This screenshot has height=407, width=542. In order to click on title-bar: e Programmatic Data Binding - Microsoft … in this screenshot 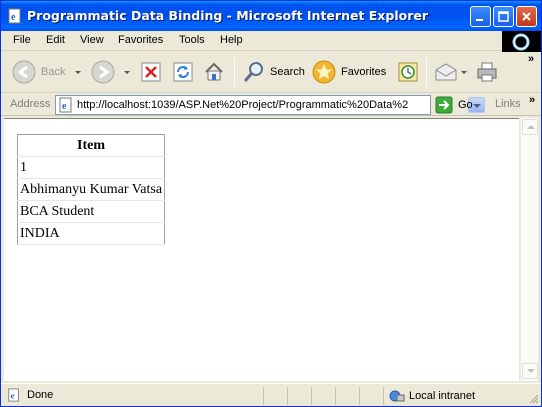, I will do `click(271, 16)`.